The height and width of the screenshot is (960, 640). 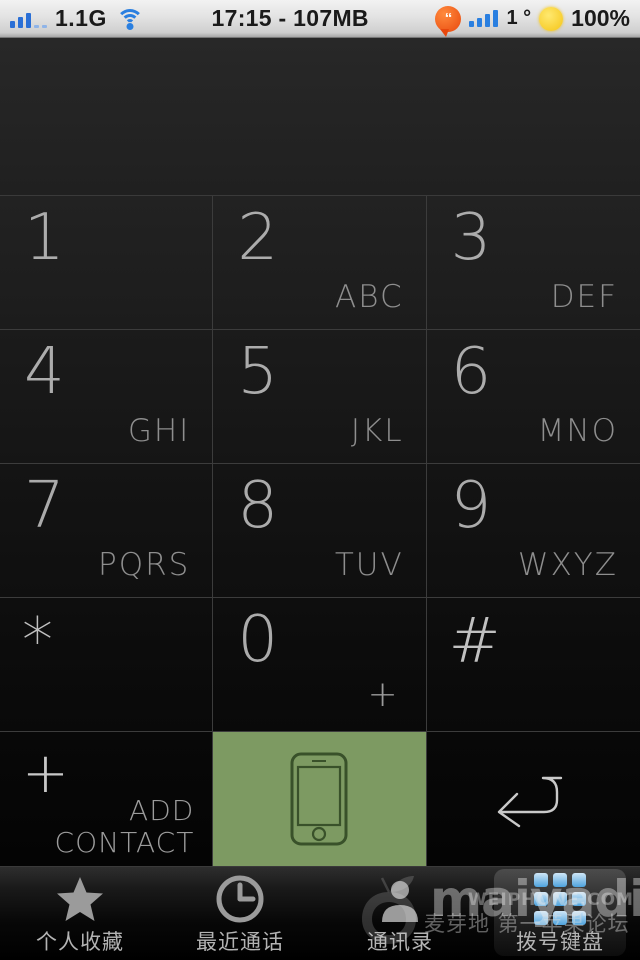 I want to click on clock-icon, so click(x=240, y=899).